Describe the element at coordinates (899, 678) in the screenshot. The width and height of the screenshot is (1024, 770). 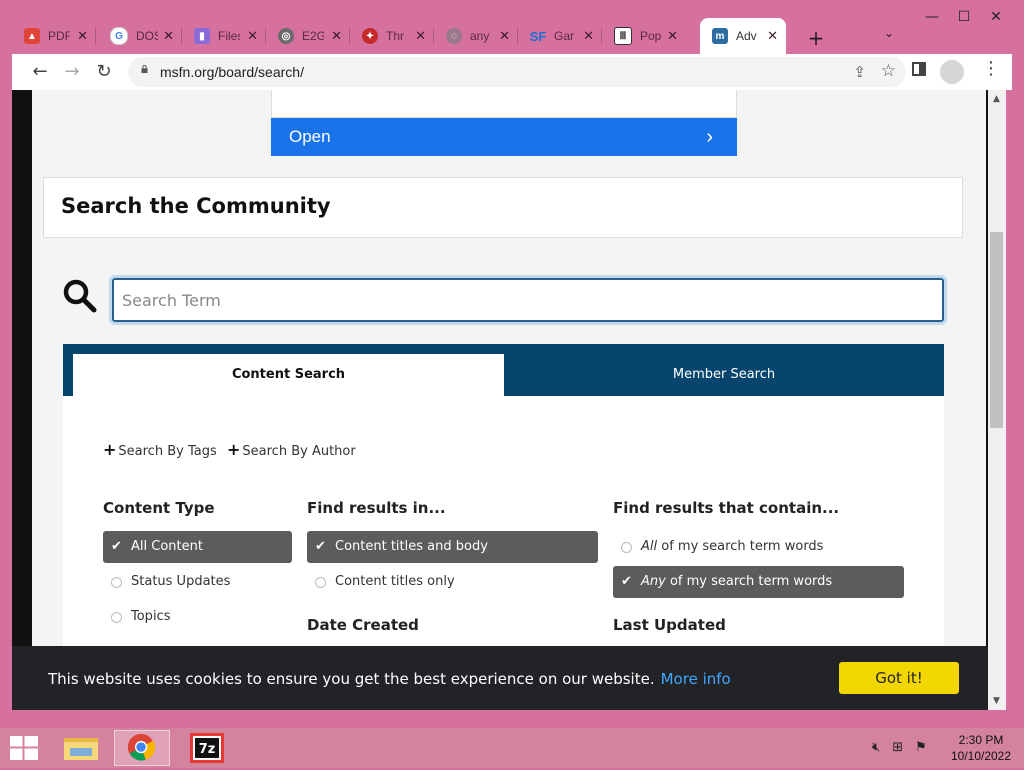
I see `accept-cookies-button: Got it!` at that location.